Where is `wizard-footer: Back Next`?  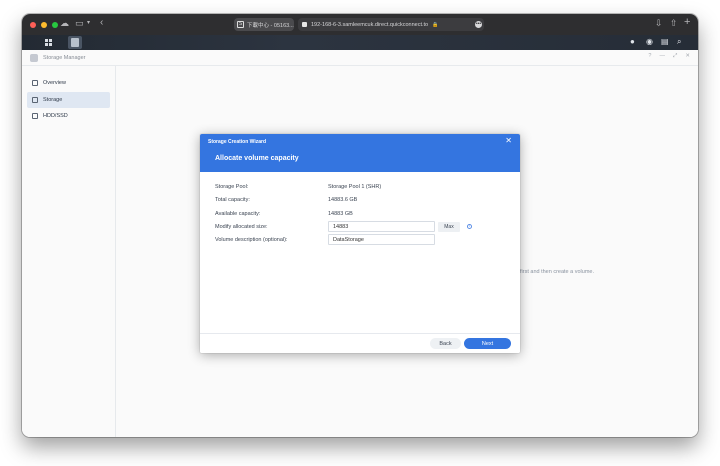 wizard-footer: Back Next is located at coordinates (360, 343).